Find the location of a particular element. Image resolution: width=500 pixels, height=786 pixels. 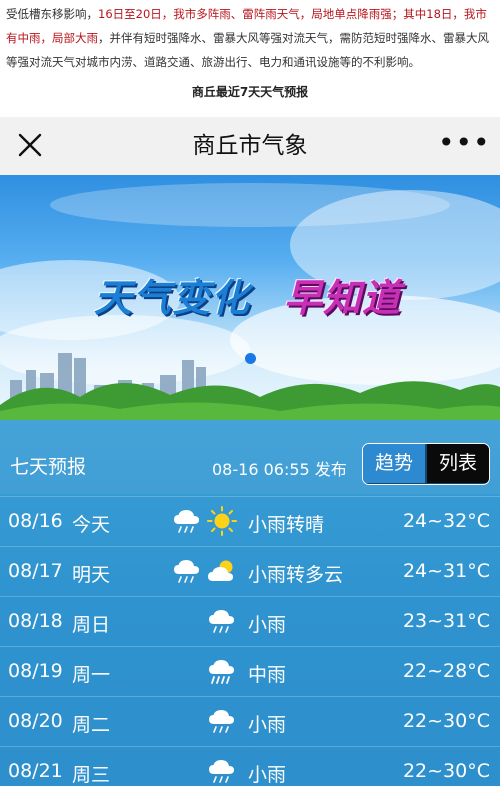

forecast-weekday: 周三 is located at coordinates (91, 775).